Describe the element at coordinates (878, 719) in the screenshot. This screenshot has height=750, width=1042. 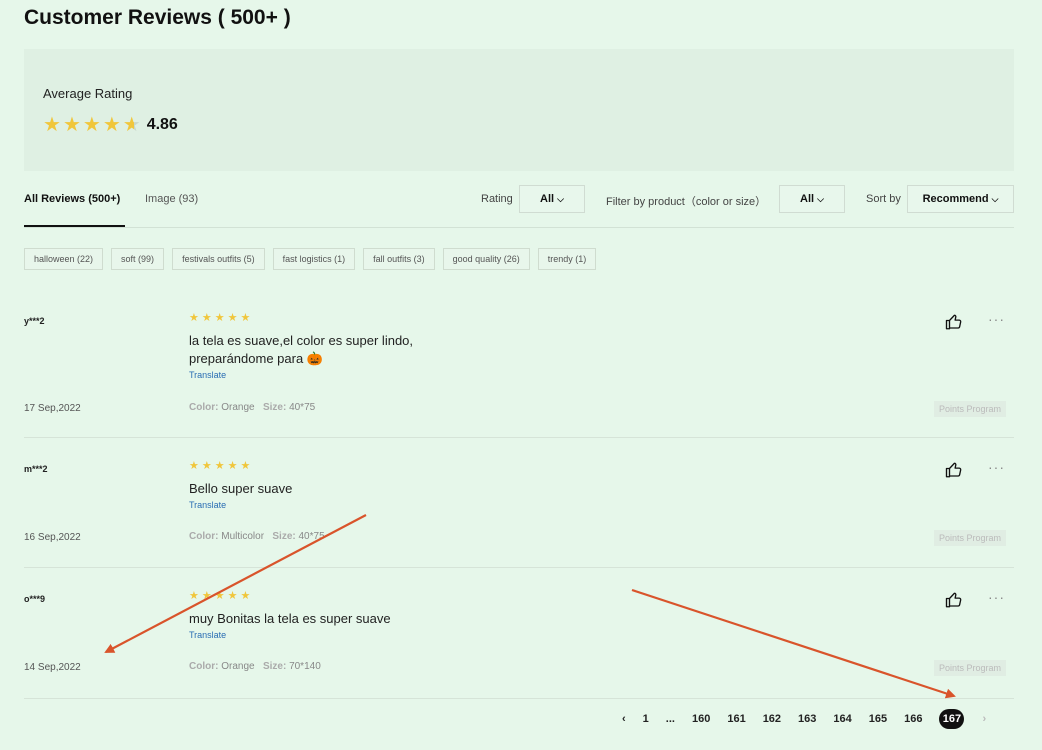
I see `page-link: 165` at that location.